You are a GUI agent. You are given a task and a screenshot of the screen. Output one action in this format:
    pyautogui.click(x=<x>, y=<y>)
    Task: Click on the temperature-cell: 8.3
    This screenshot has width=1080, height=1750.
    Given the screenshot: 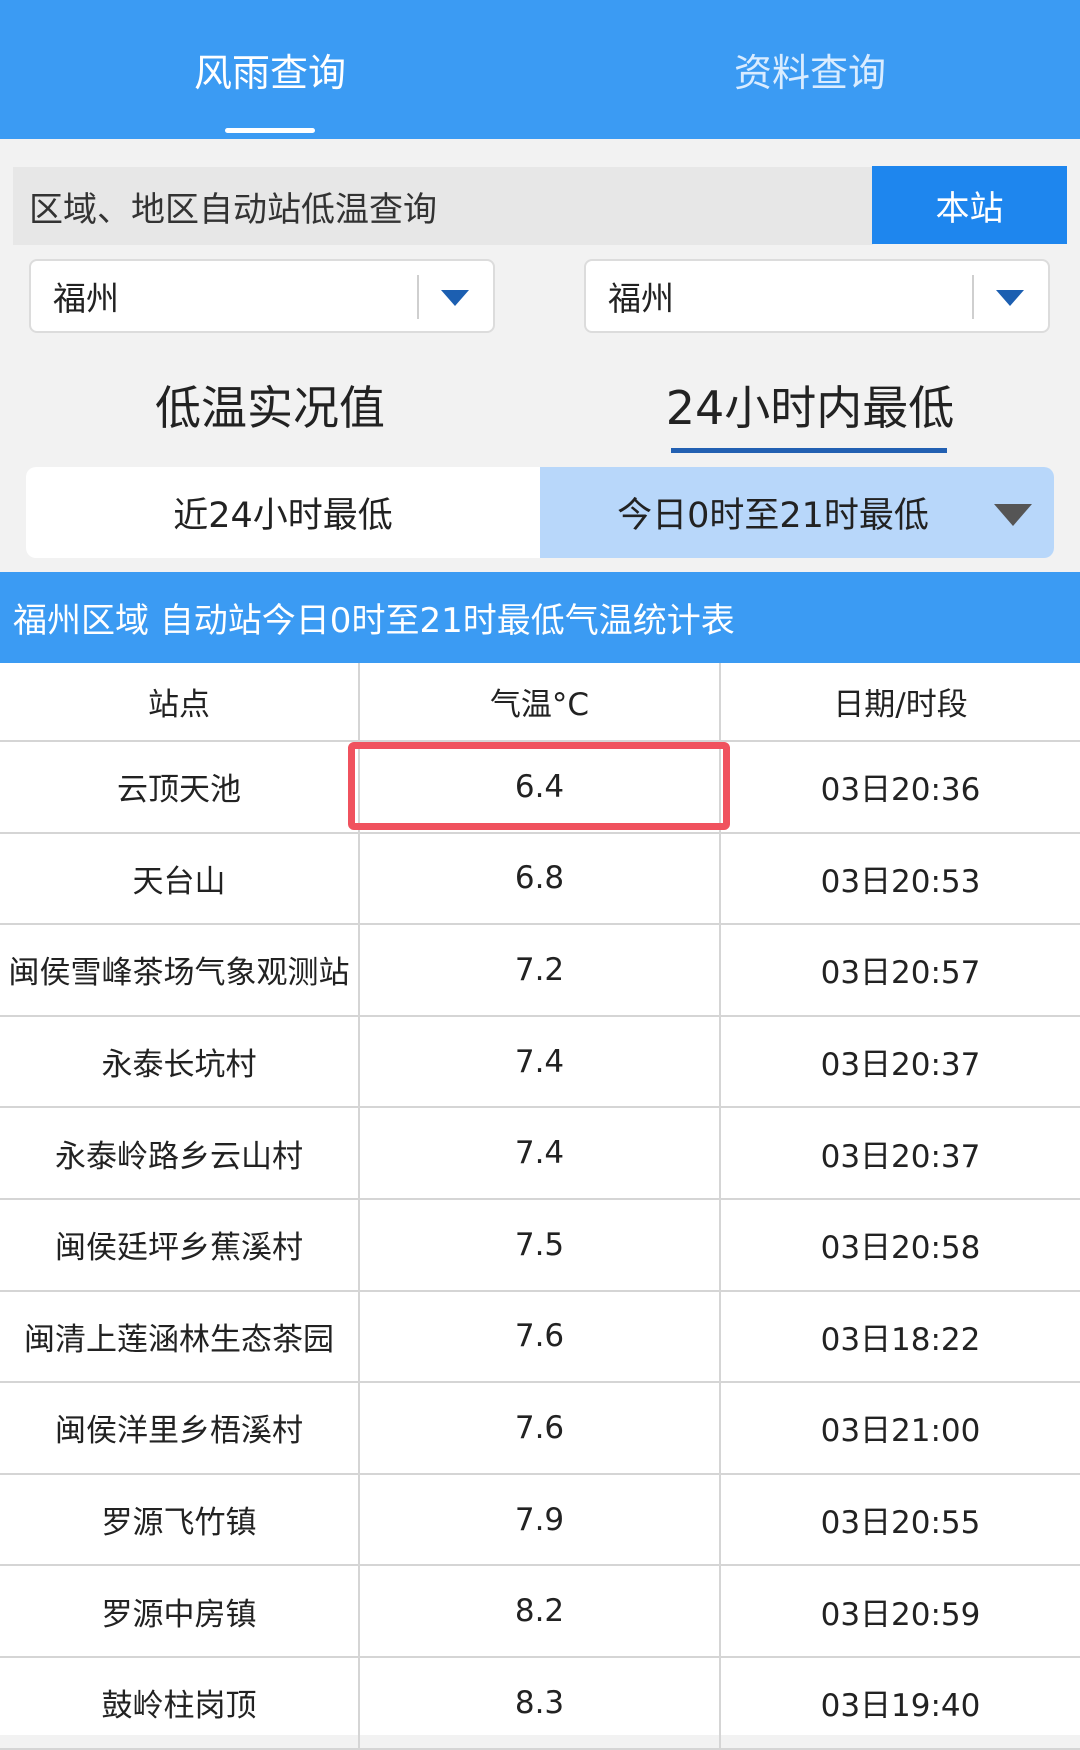 What is the action you would take?
    pyautogui.click(x=540, y=1703)
    